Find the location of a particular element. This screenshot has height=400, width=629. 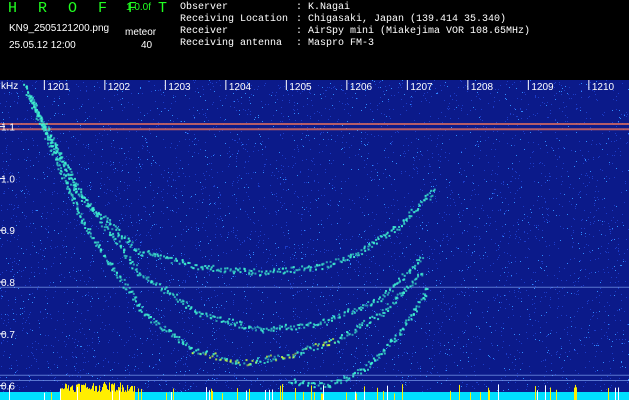

y-tick-label-0.8: 0.8 is located at coordinates (8, 283).